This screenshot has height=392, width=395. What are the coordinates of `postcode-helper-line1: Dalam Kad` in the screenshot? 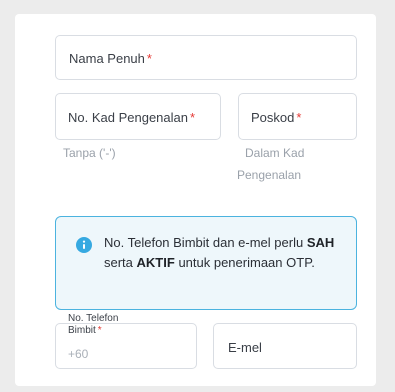 It's located at (275, 153).